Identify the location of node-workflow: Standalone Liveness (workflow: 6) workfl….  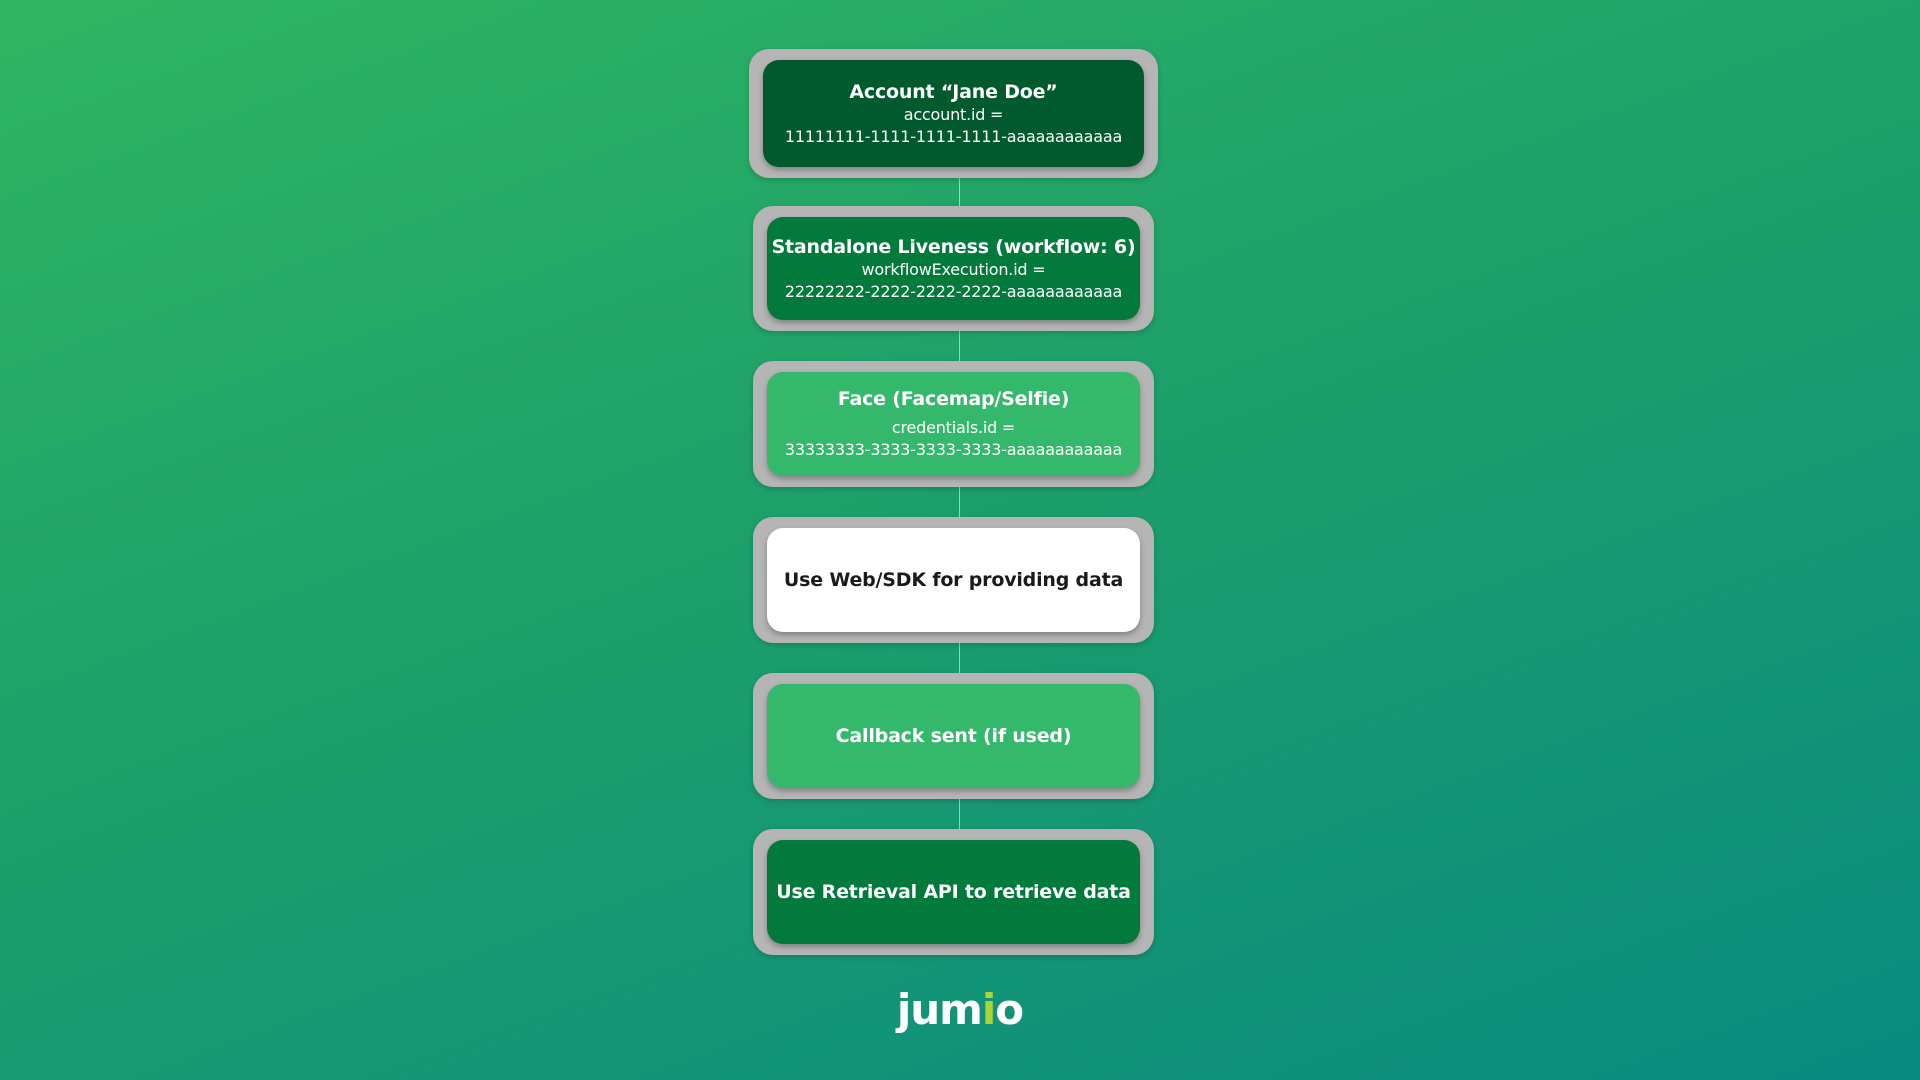
(953, 268).